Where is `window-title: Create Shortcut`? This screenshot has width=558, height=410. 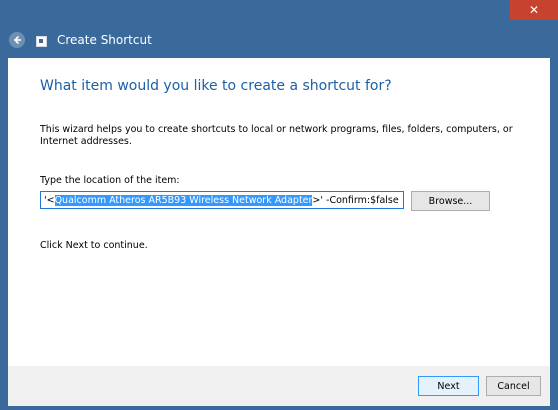 window-title: Create Shortcut is located at coordinates (104, 40).